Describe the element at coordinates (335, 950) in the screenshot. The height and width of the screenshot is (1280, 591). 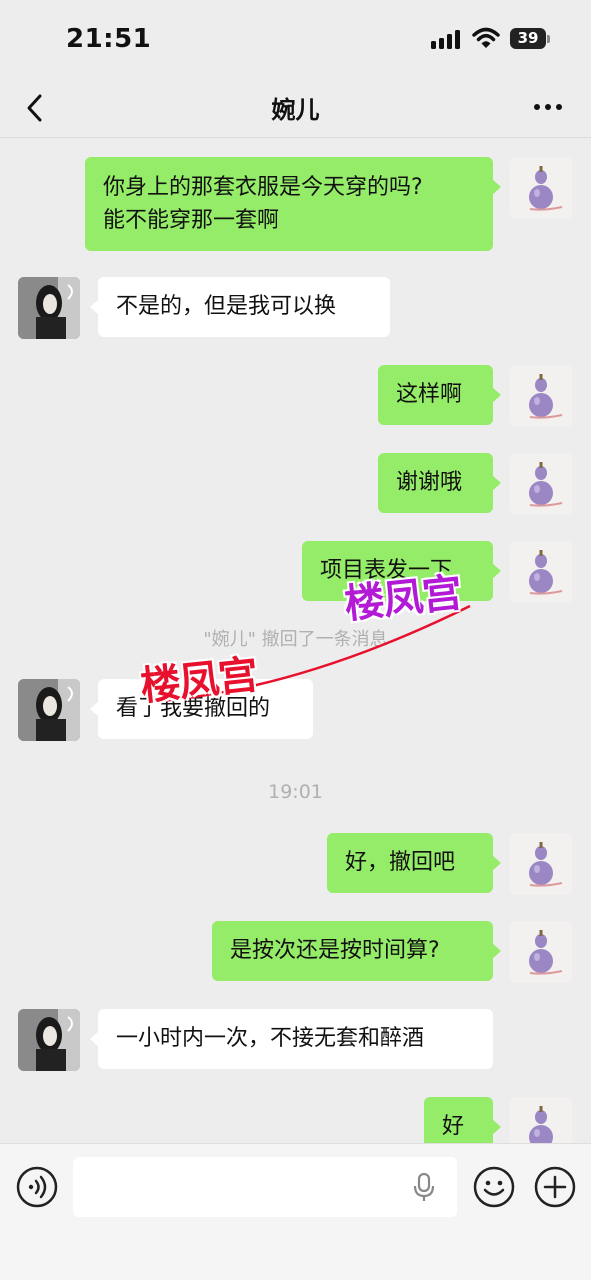
I see `message-text: 是按次还是按时间算?` at that location.